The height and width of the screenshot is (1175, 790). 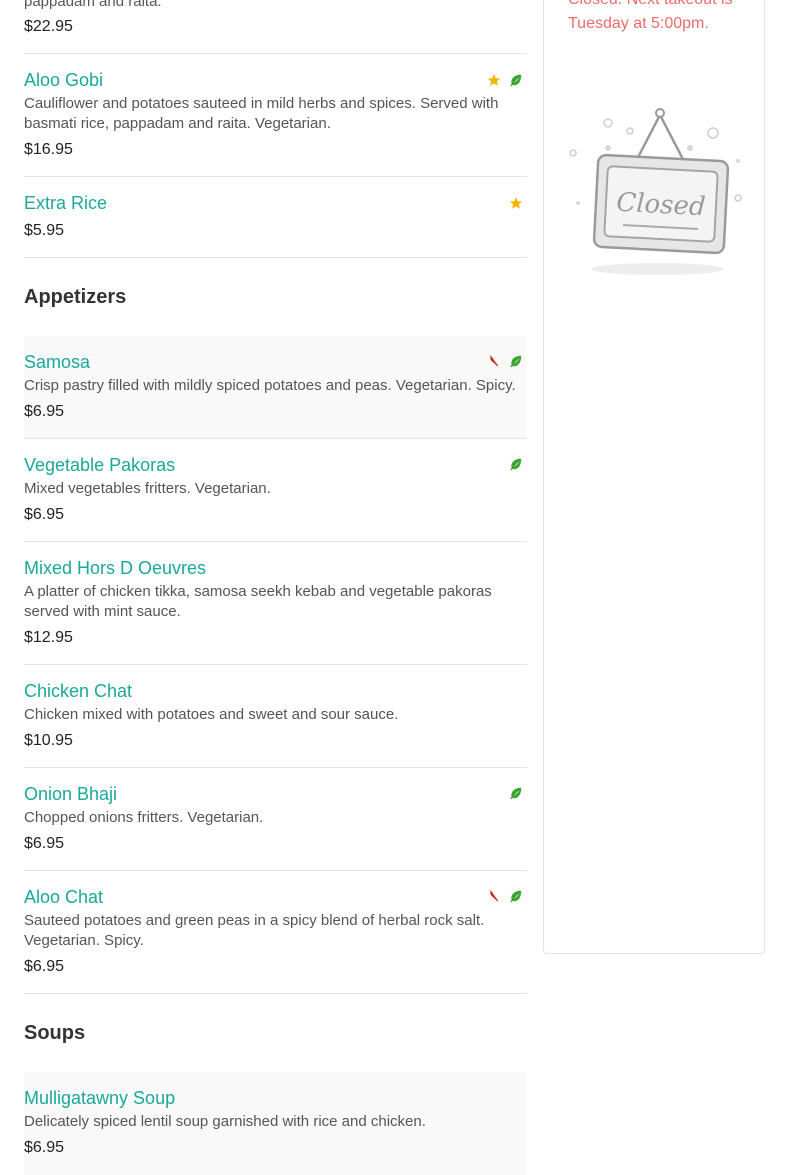 I want to click on section-title-soups: Soups, so click(x=55, y=1033).